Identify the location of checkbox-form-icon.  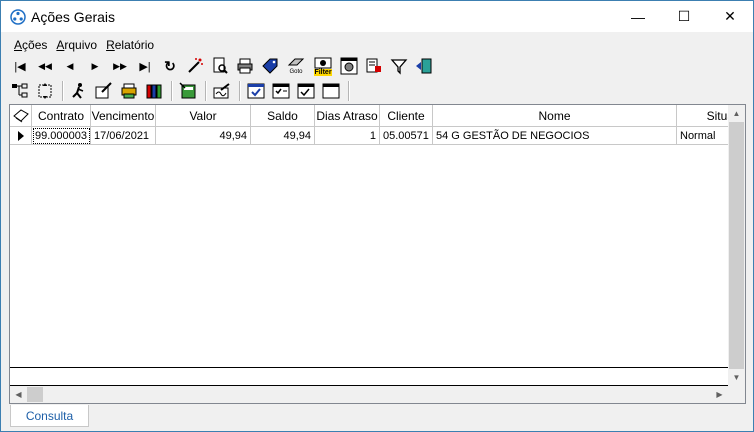
(306, 91).